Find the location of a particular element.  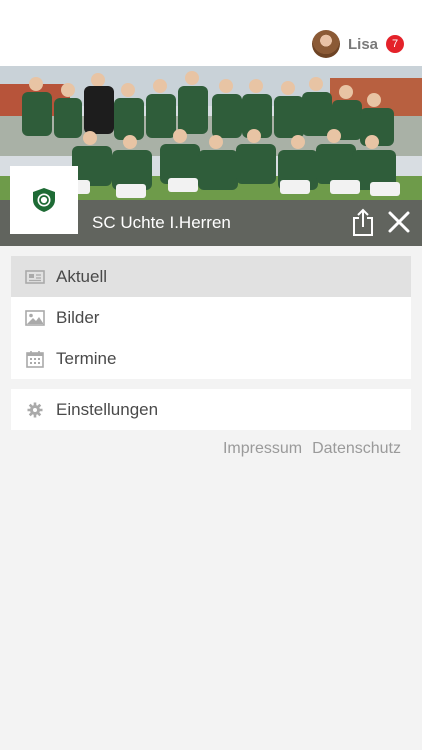

footer-links: Impressum Datenschutz is located at coordinates (312, 449).